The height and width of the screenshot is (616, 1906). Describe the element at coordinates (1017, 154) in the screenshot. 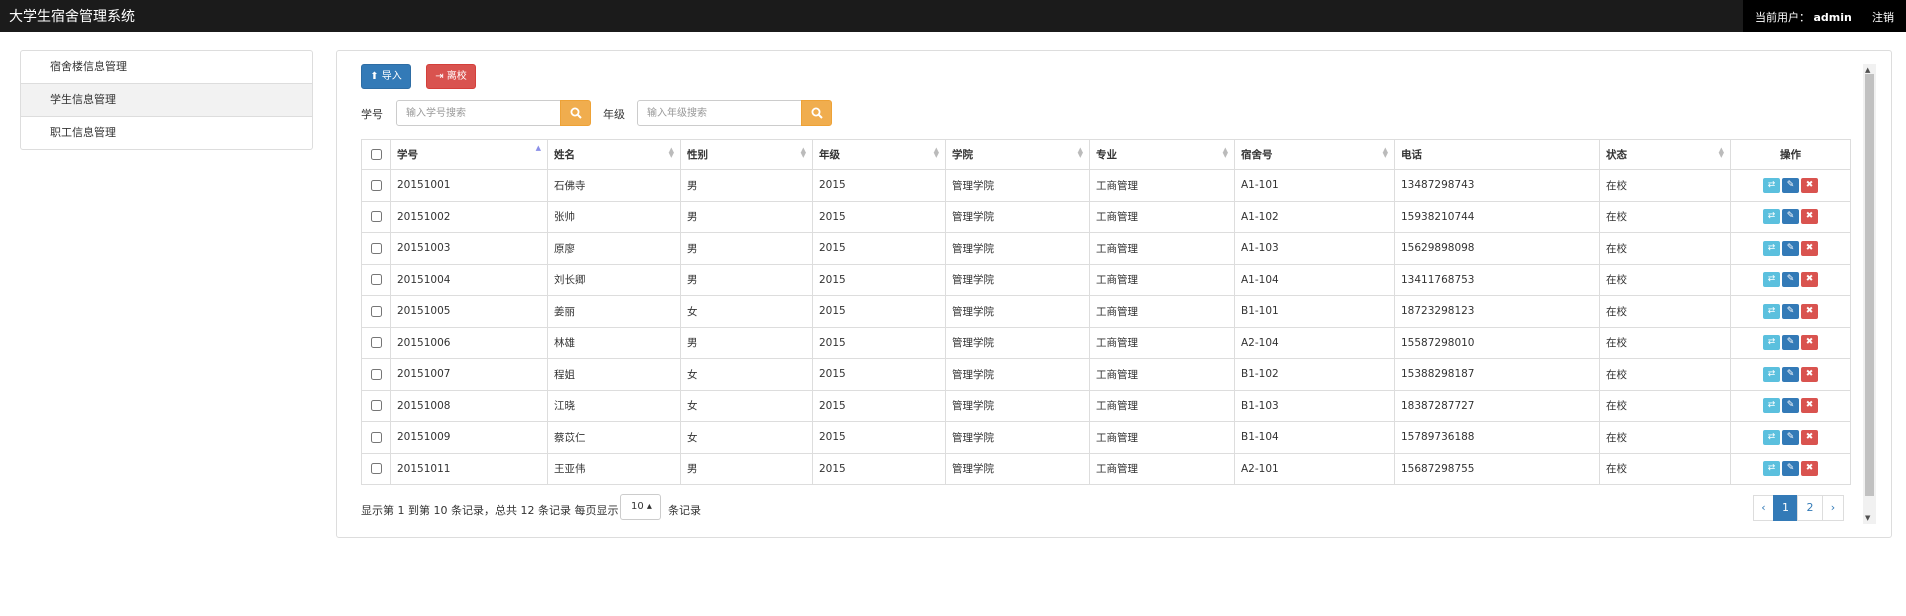

I see `column-header-college: 学院 ▲ ▼` at that location.